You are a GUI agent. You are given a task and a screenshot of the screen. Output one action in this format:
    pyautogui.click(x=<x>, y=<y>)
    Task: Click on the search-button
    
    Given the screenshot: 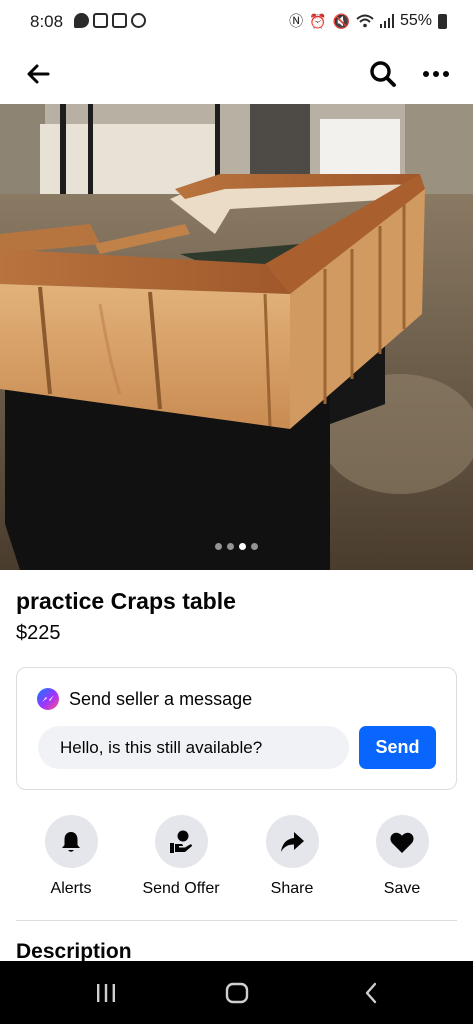 What is the action you would take?
    pyautogui.click(x=383, y=74)
    